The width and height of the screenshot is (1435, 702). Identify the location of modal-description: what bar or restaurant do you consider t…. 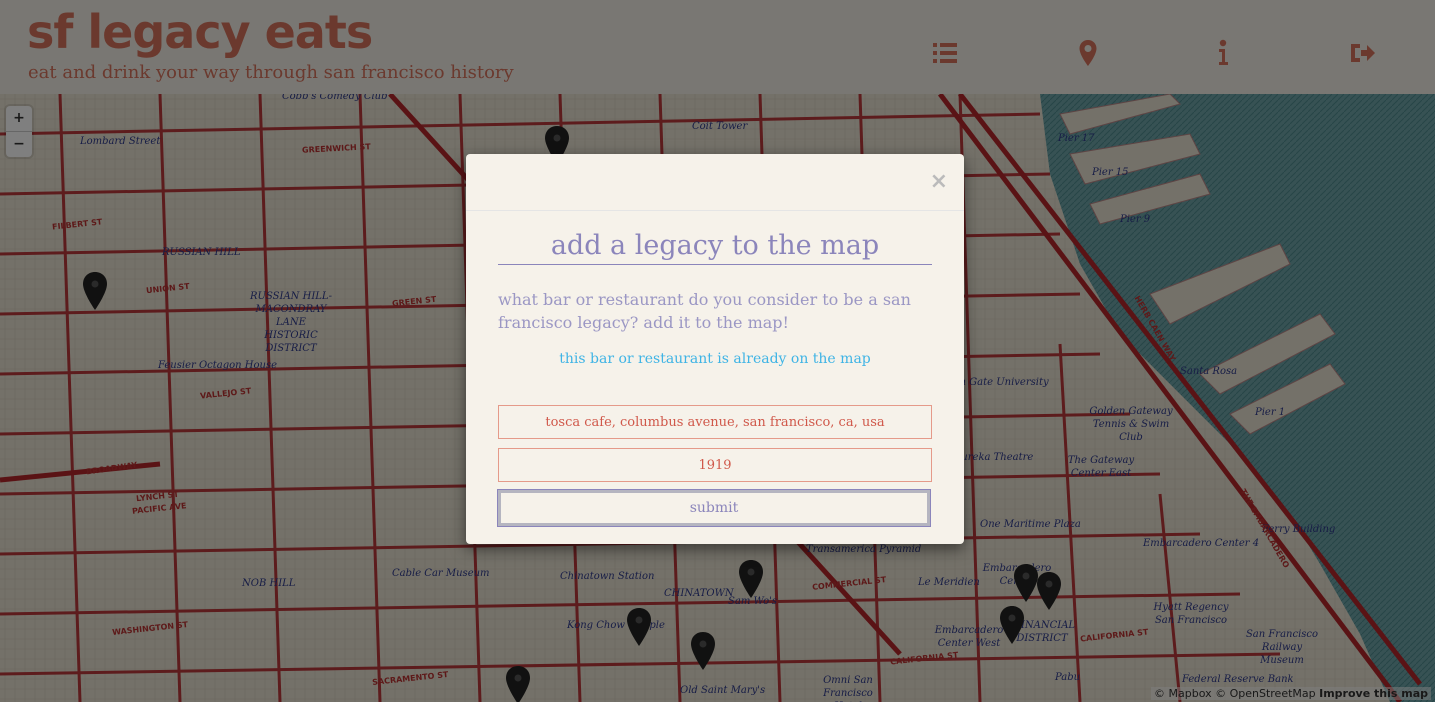
(704, 311).